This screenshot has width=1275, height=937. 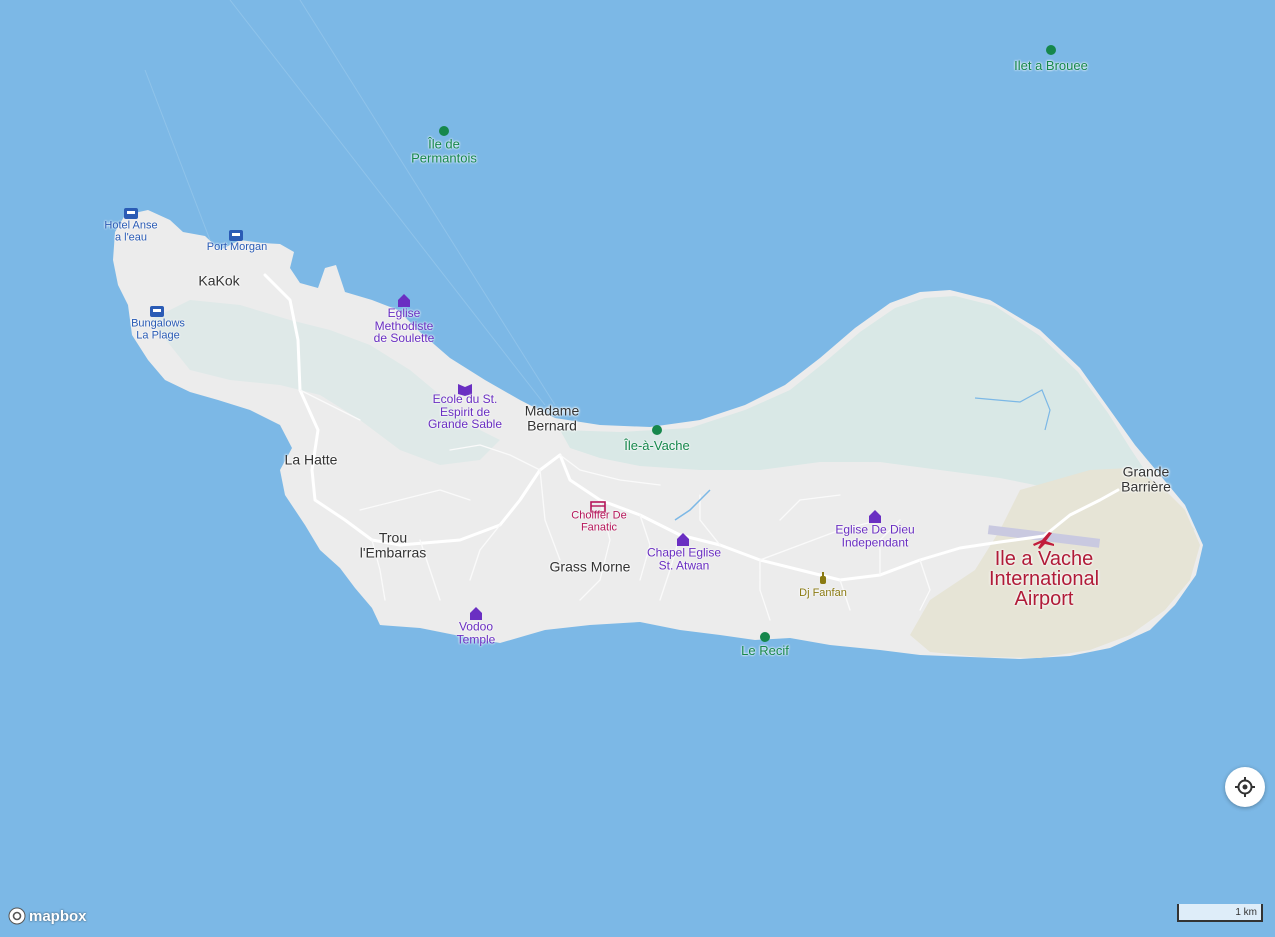 What do you see at coordinates (1146, 479) in the screenshot?
I see `place-label-grande-barriere: Grande Barrière` at bounding box center [1146, 479].